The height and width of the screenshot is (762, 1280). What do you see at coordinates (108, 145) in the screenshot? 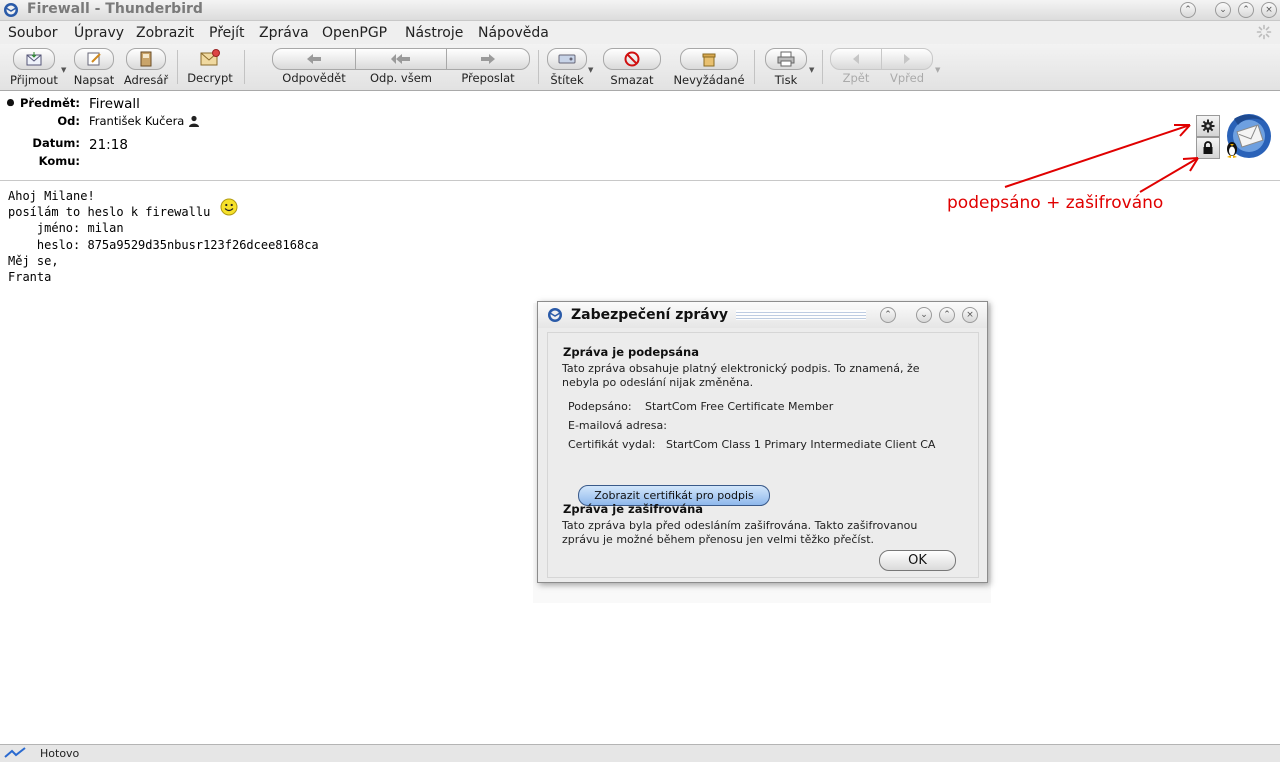
I see `date-value: 21:18` at bounding box center [108, 145].